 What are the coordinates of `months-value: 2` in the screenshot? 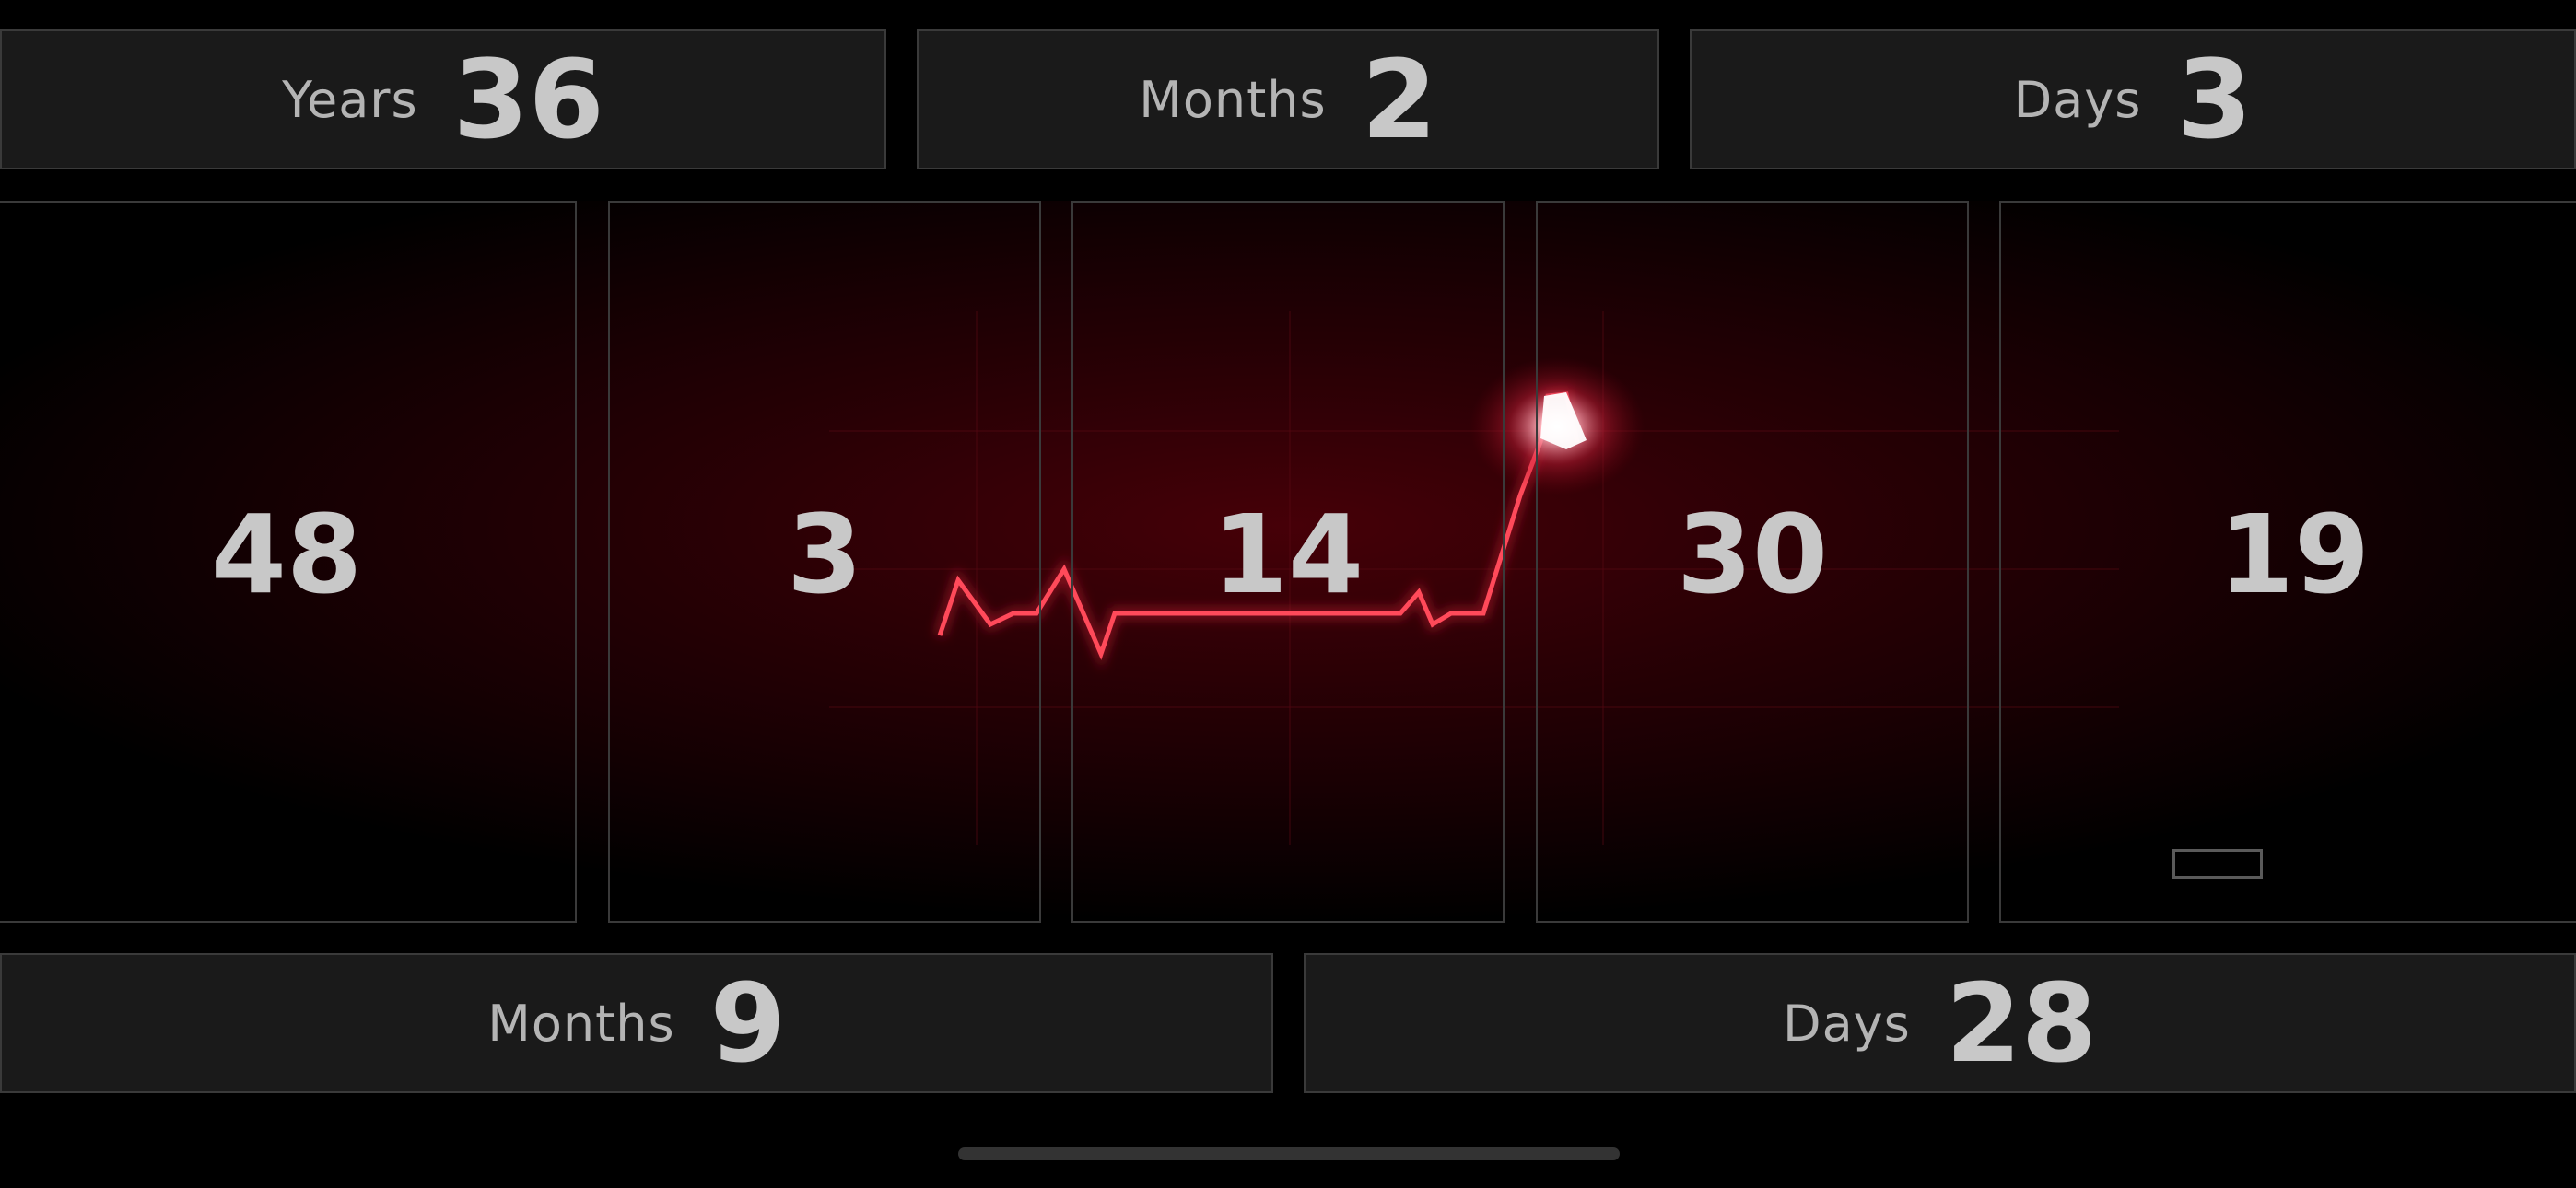 It's located at (1399, 99).